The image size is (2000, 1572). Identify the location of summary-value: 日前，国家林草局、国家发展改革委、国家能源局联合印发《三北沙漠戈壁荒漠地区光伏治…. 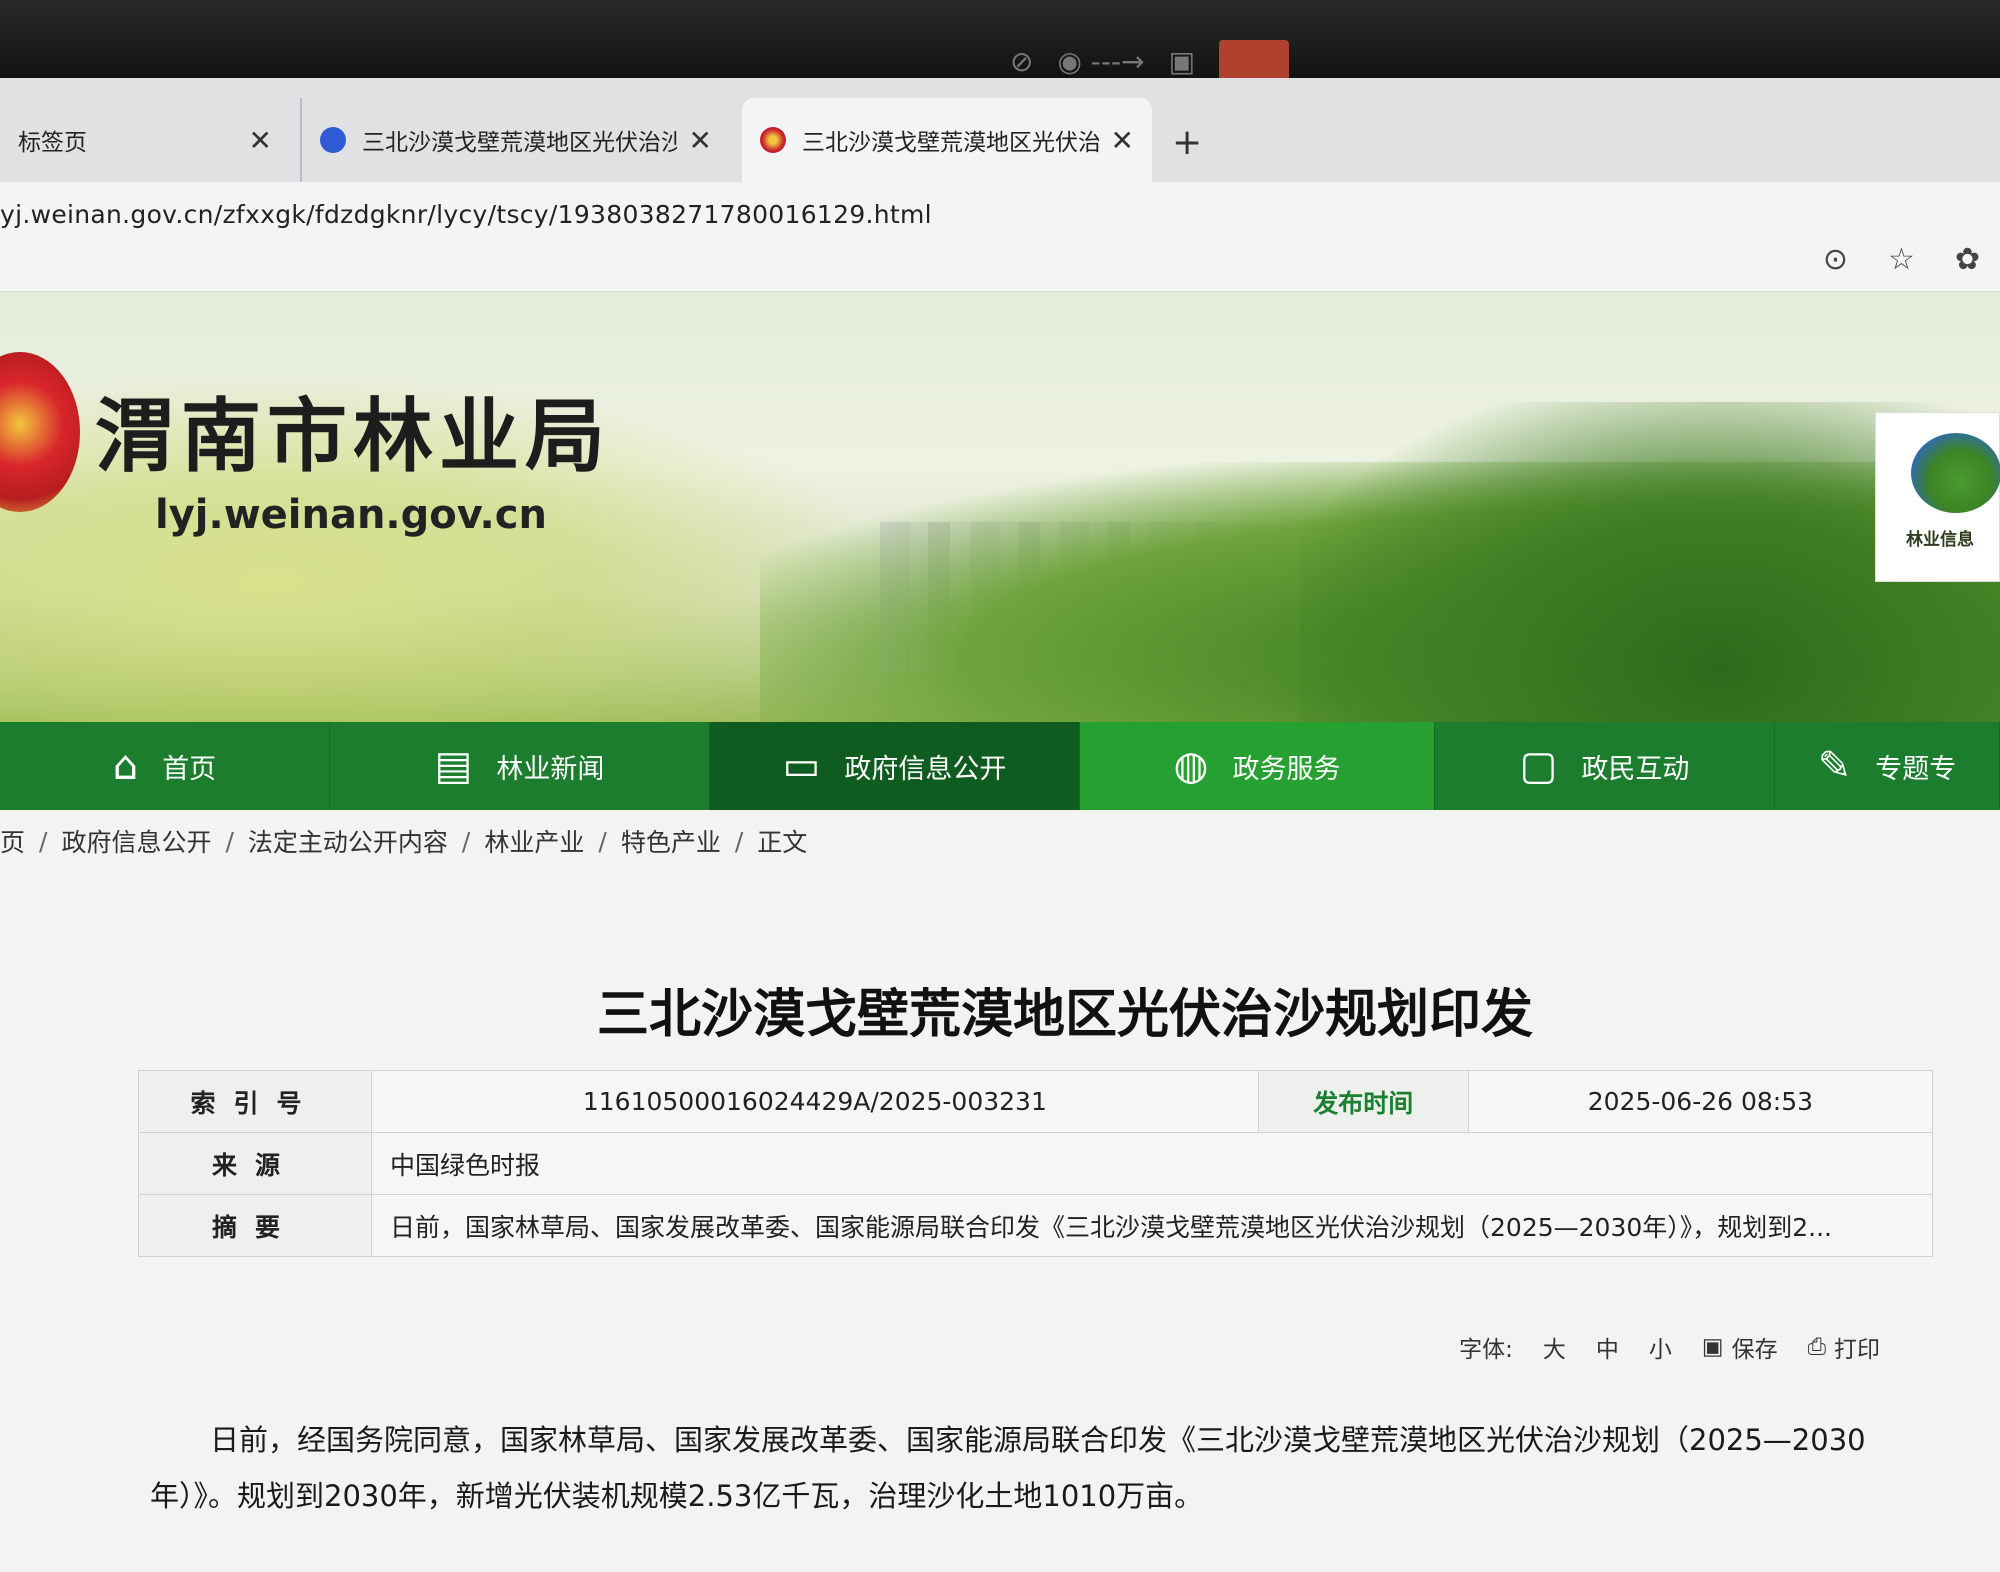
(1152, 1225).